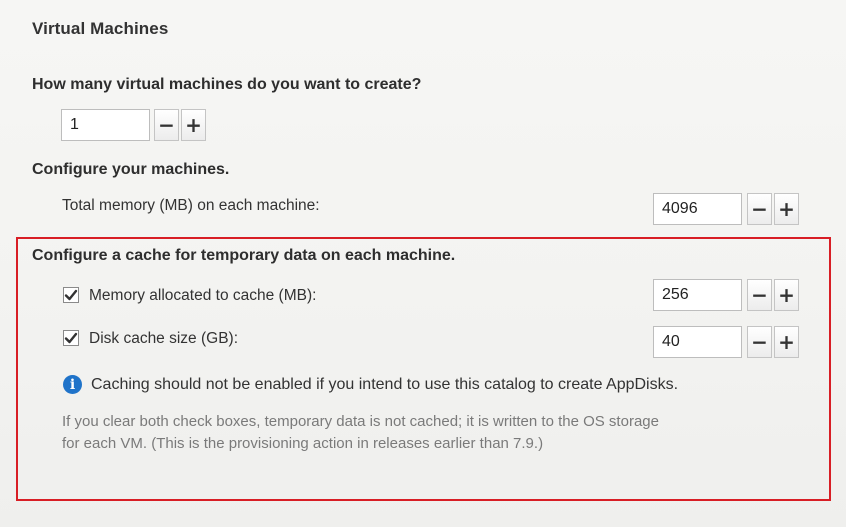 This screenshot has height=527, width=846. I want to click on info-icon: i, so click(72, 384).